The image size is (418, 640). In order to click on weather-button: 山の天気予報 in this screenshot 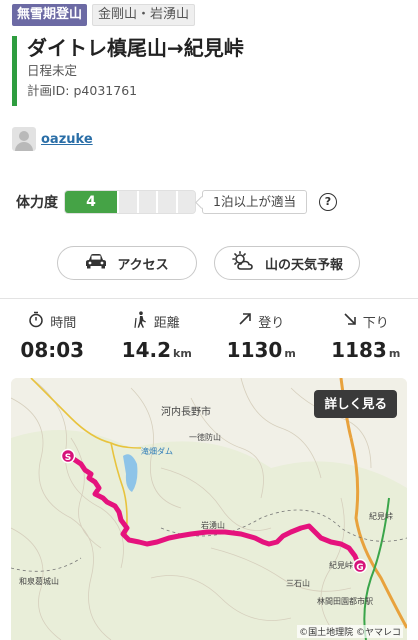, I will do `click(287, 263)`.